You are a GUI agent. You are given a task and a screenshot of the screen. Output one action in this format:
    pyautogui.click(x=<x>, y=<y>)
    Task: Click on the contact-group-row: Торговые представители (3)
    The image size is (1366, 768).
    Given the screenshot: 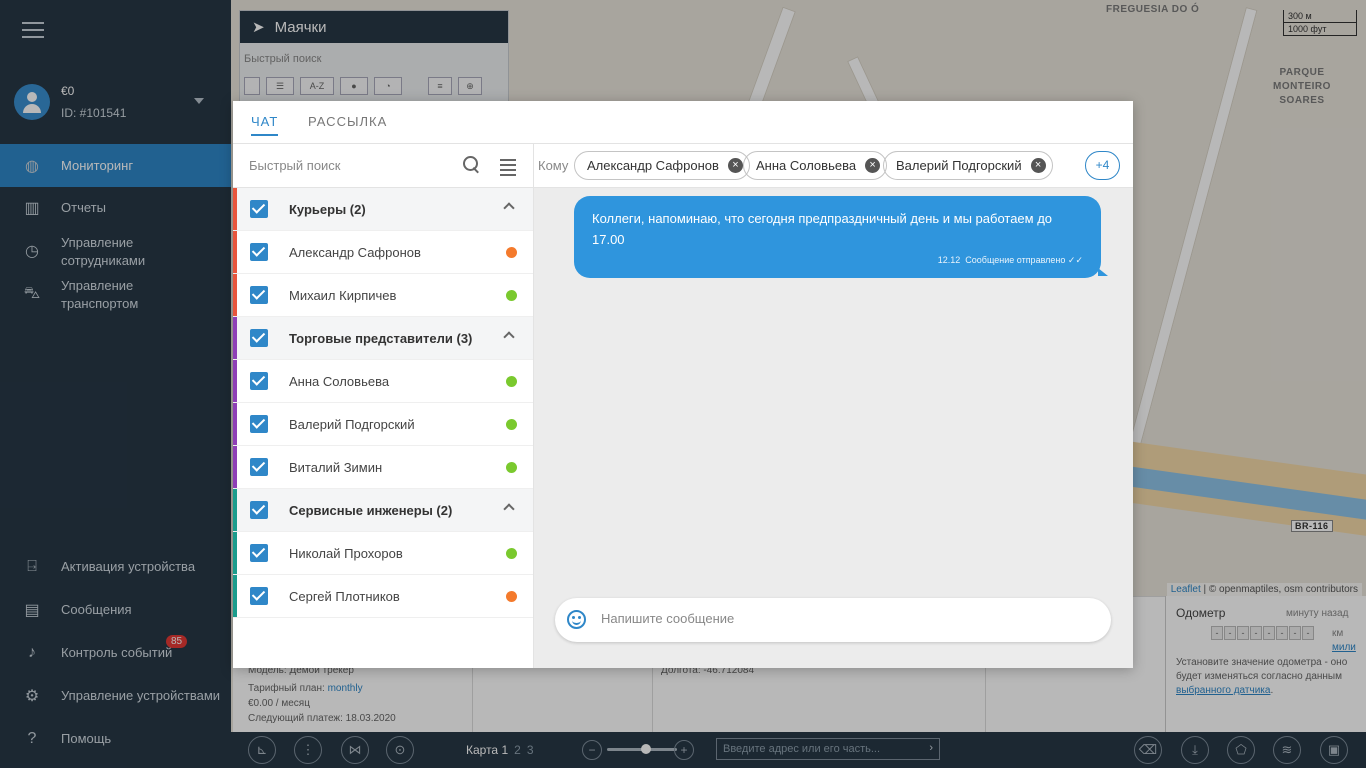 What is the action you would take?
    pyautogui.click(x=383, y=338)
    